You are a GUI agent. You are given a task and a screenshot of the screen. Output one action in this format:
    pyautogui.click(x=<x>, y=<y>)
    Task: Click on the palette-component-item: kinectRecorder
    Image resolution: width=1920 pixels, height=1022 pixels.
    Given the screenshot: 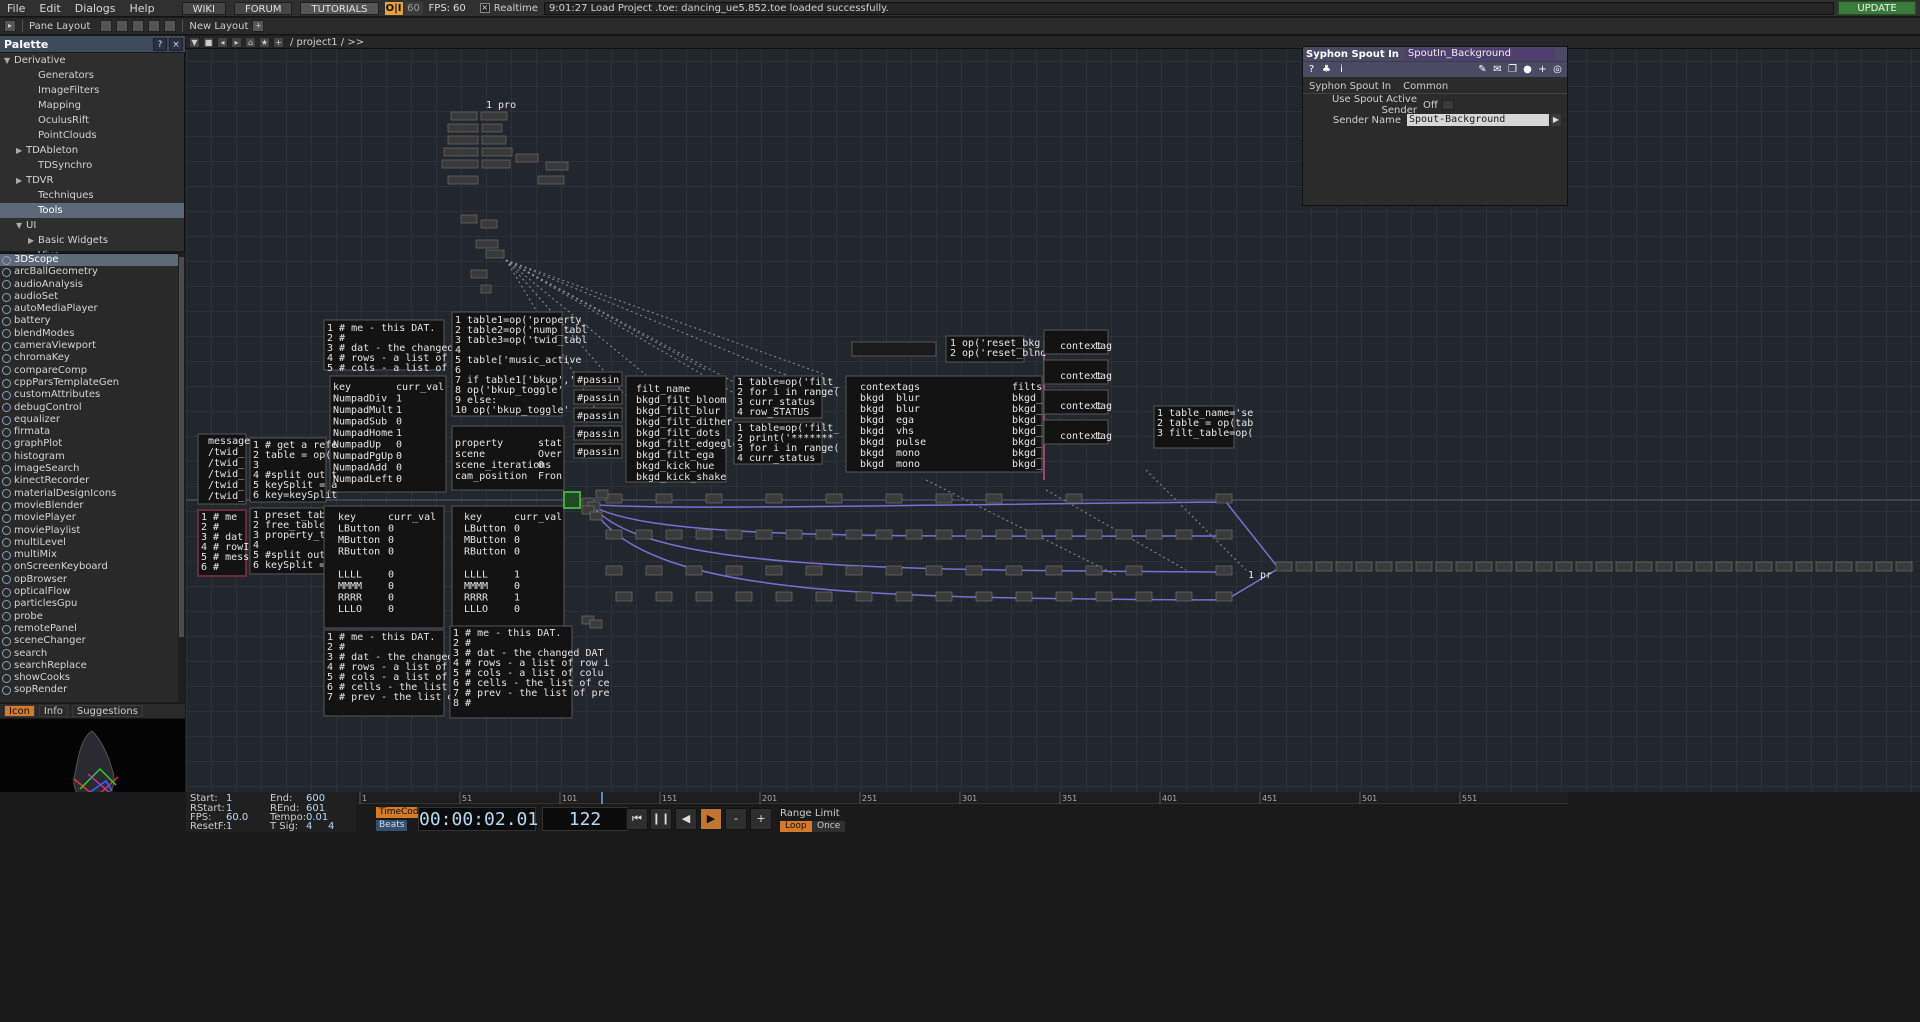 What is the action you would take?
    pyautogui.click(x=89, y=481)
    